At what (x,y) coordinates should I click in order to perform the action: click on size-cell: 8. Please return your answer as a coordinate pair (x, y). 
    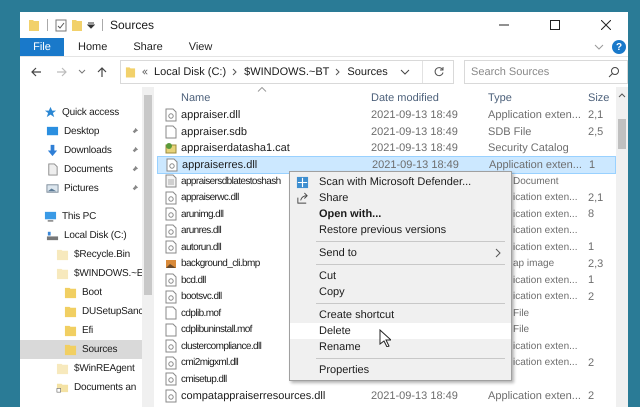
    Looking at the image, I should click on (591, 214).